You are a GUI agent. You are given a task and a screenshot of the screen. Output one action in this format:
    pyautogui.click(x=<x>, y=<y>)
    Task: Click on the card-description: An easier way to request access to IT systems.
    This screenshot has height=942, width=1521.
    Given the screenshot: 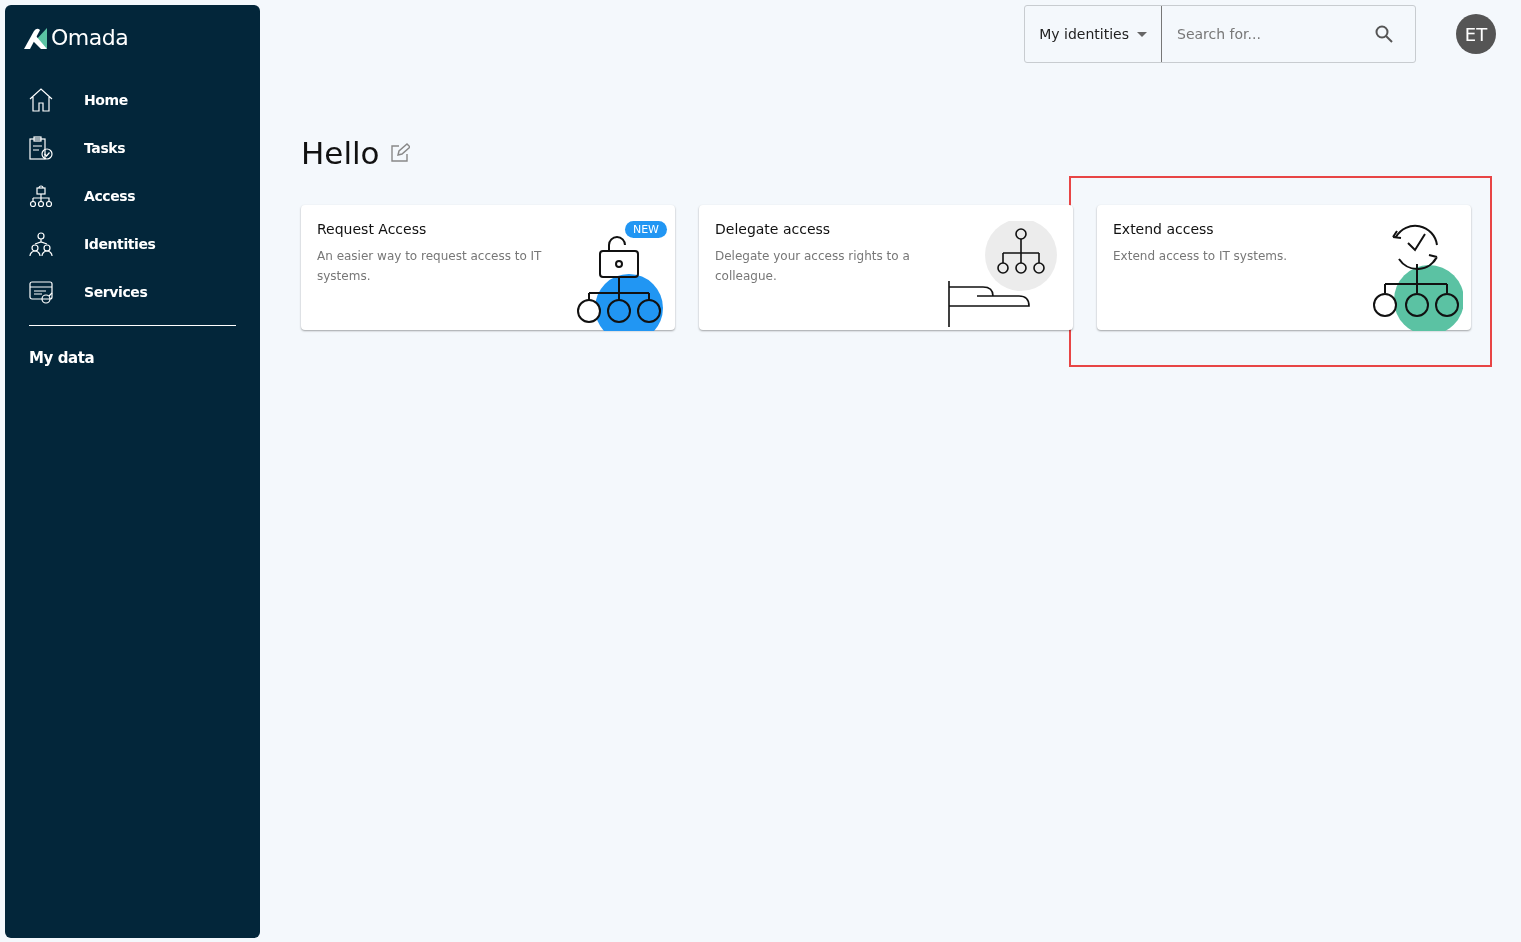 What is the action you would take?
    pyautogui.click(x=430, y=266)
    